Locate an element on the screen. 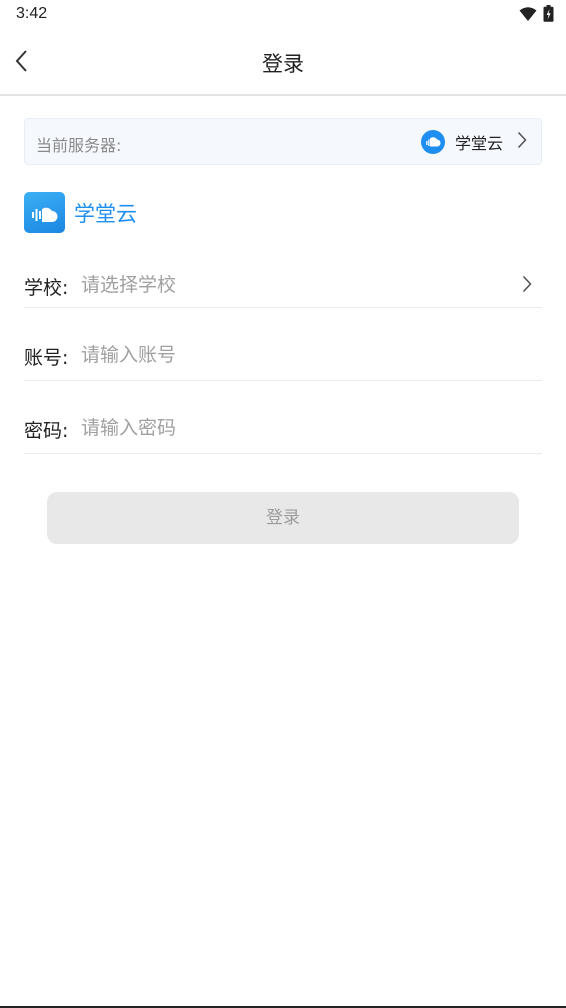  account-row: 账号: is located at coordinates (283, 345).